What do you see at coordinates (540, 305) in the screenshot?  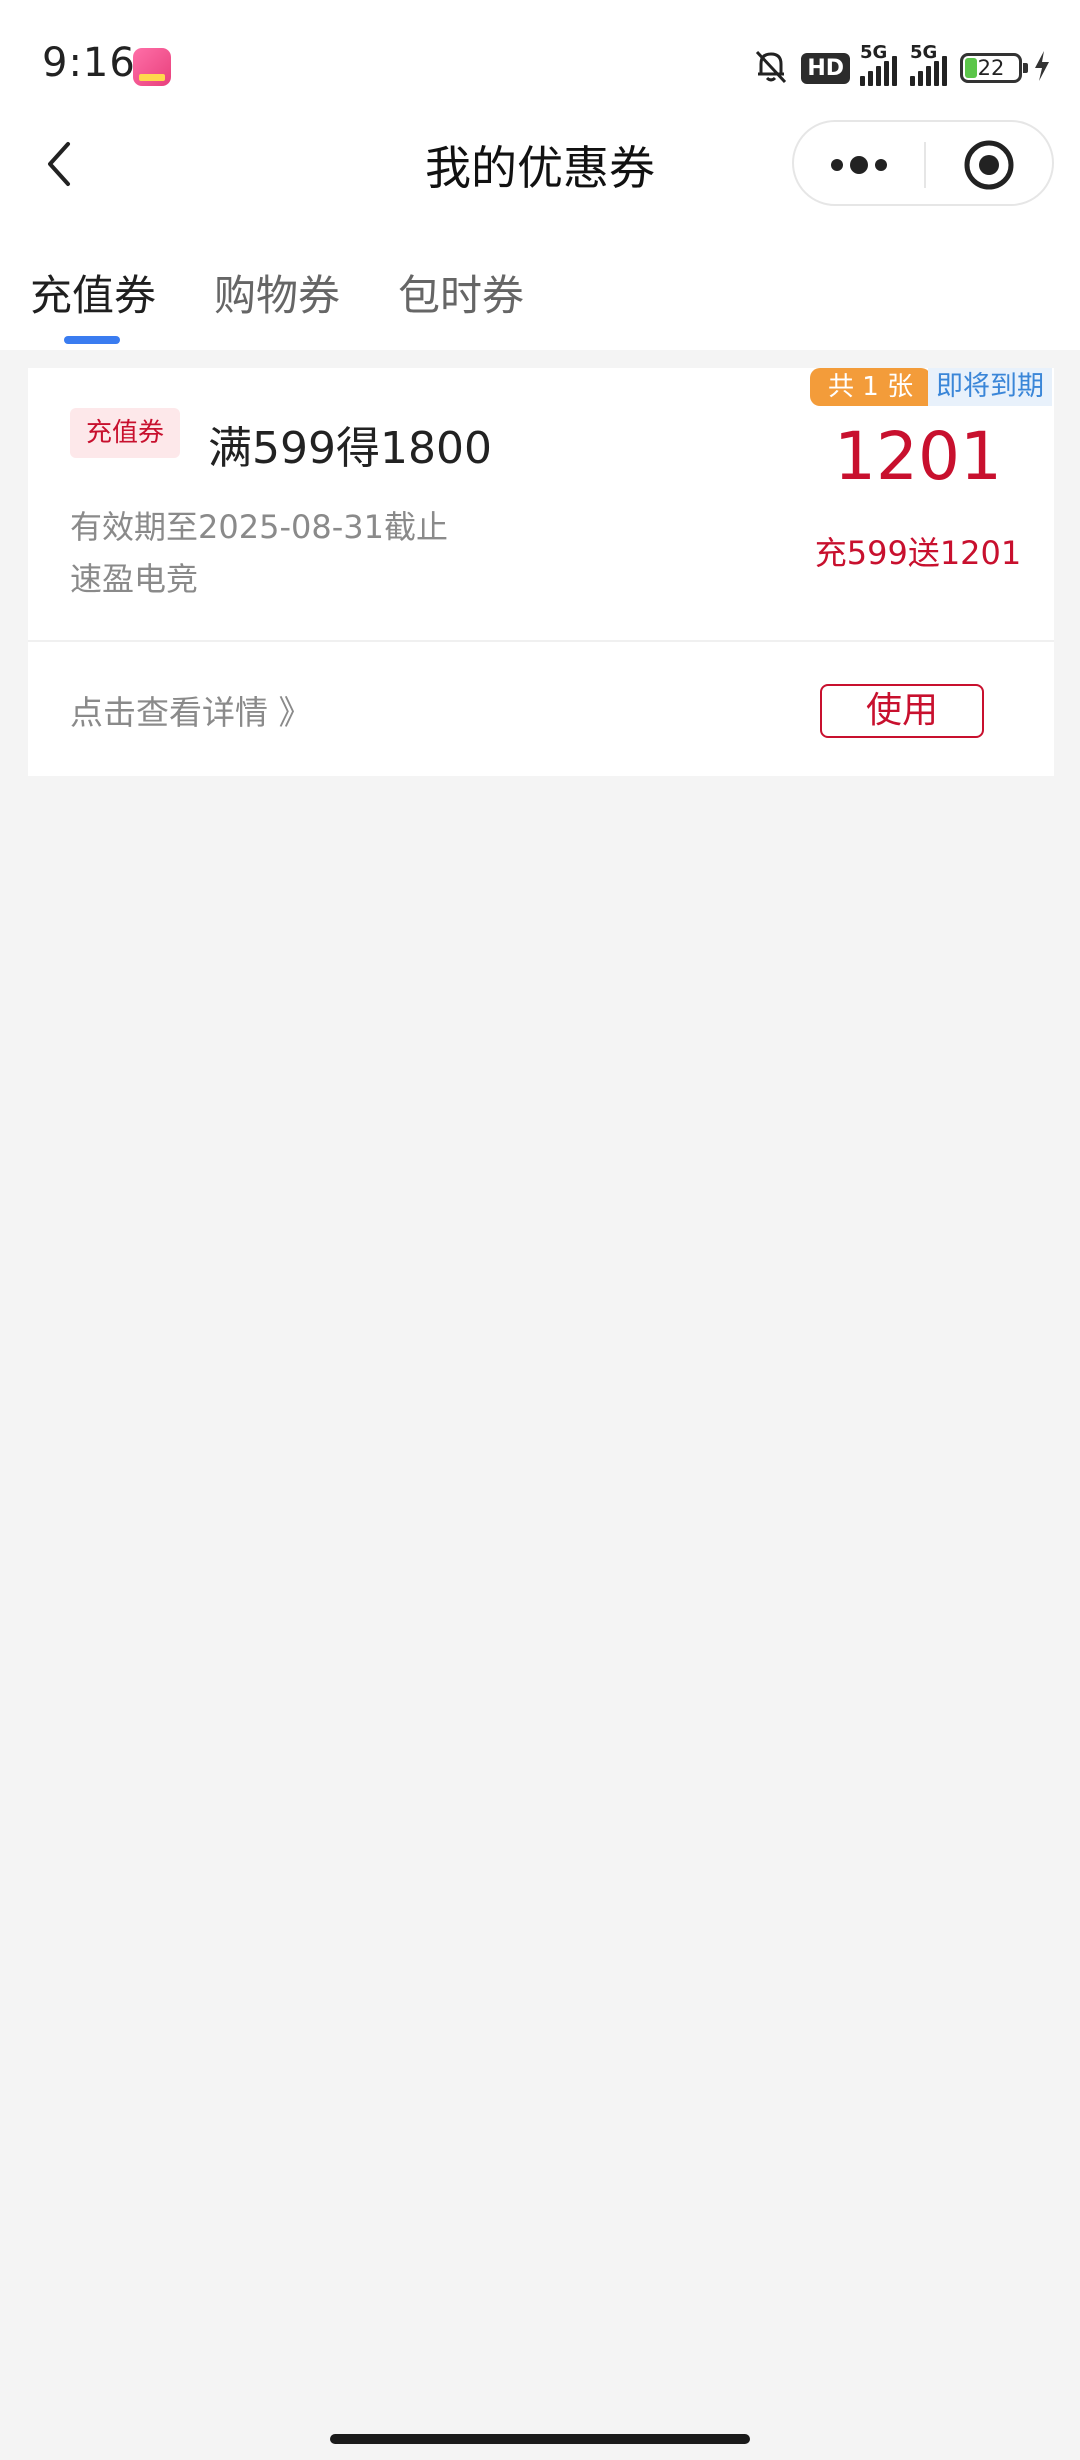 I see `tab-bar: 充值券 购物券 包时券` at bounding box center [540, 305].